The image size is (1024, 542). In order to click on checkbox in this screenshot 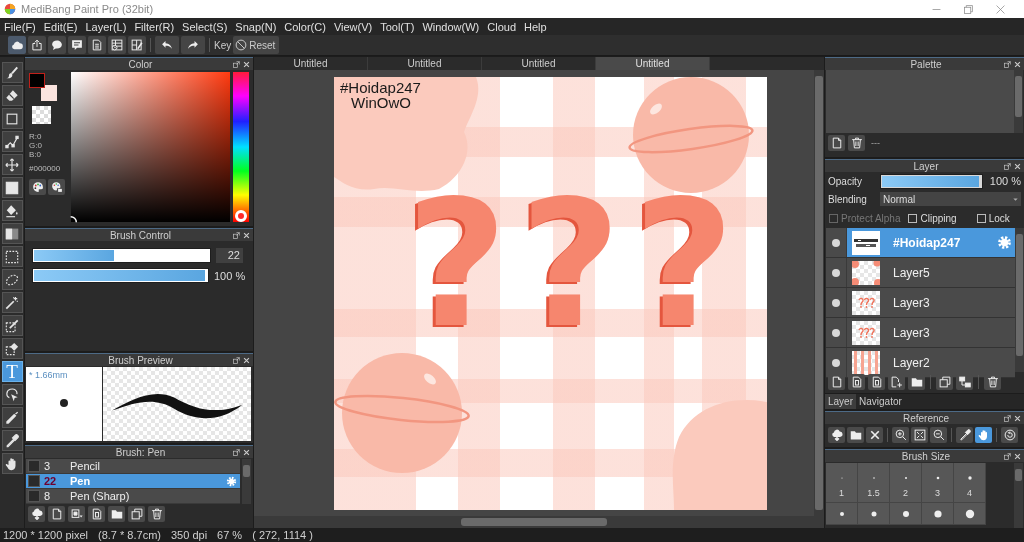, I will do `click(913, 218)`.